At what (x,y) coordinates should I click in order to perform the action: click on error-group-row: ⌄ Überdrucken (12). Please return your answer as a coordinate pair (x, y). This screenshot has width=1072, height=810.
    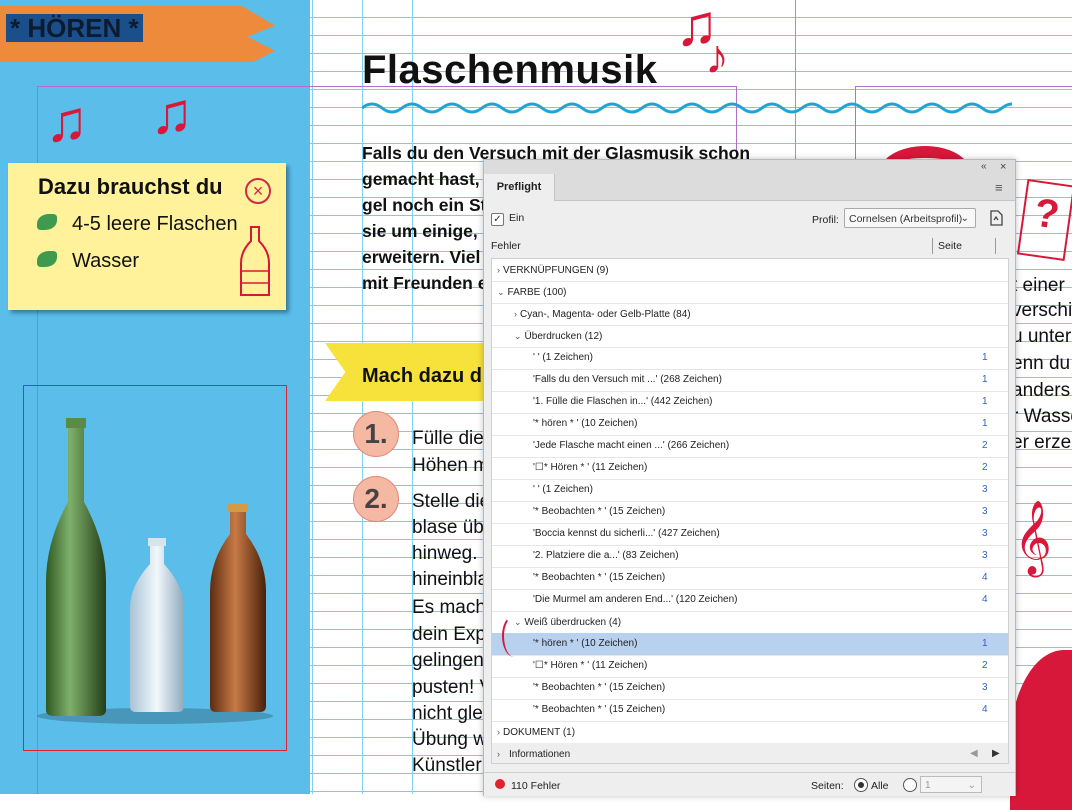
    Looking at the image, I should click on (750, 336).